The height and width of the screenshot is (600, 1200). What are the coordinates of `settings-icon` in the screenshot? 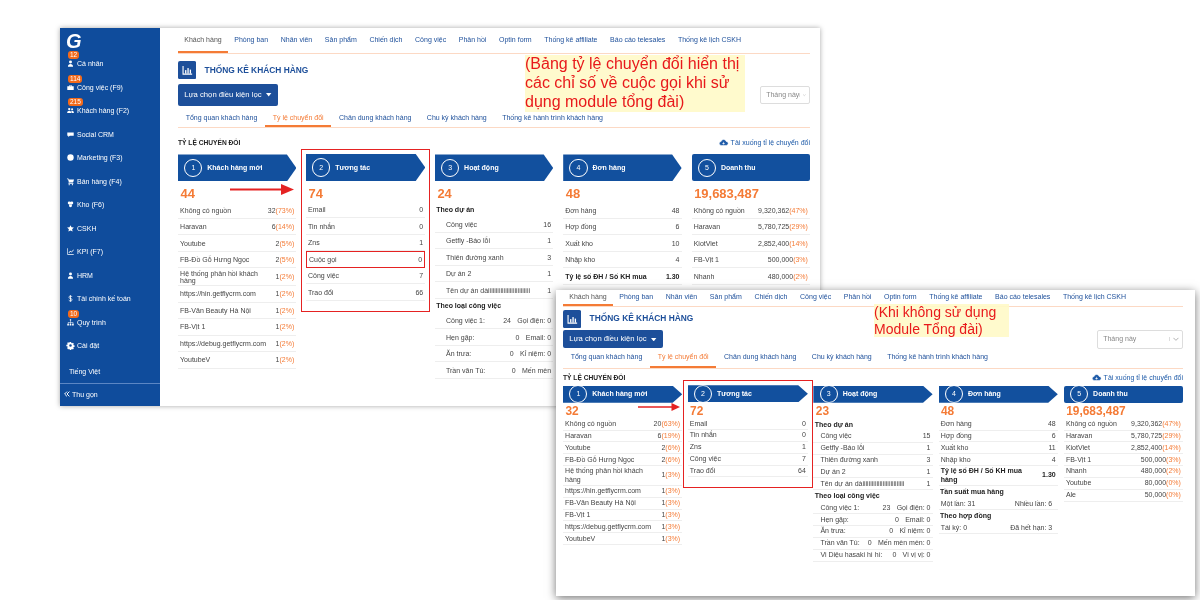 It's located at (70, 346).